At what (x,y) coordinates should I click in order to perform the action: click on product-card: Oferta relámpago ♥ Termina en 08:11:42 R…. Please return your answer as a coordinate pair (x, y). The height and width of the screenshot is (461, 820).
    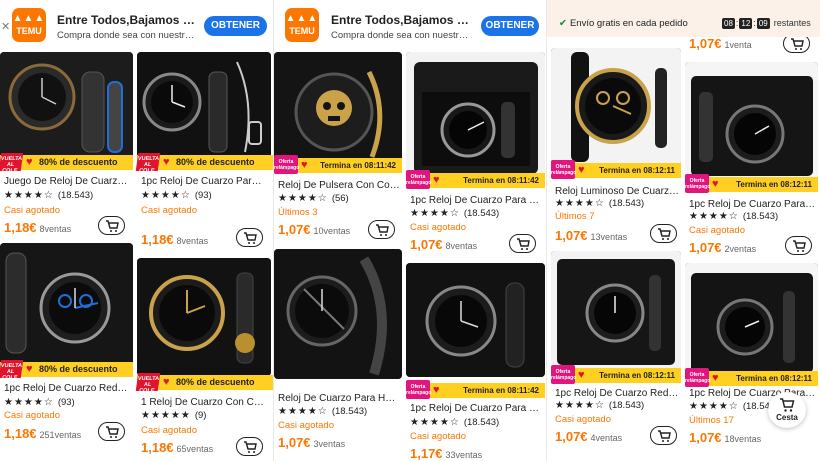
    Looking at the image, I should click on (338, 147).